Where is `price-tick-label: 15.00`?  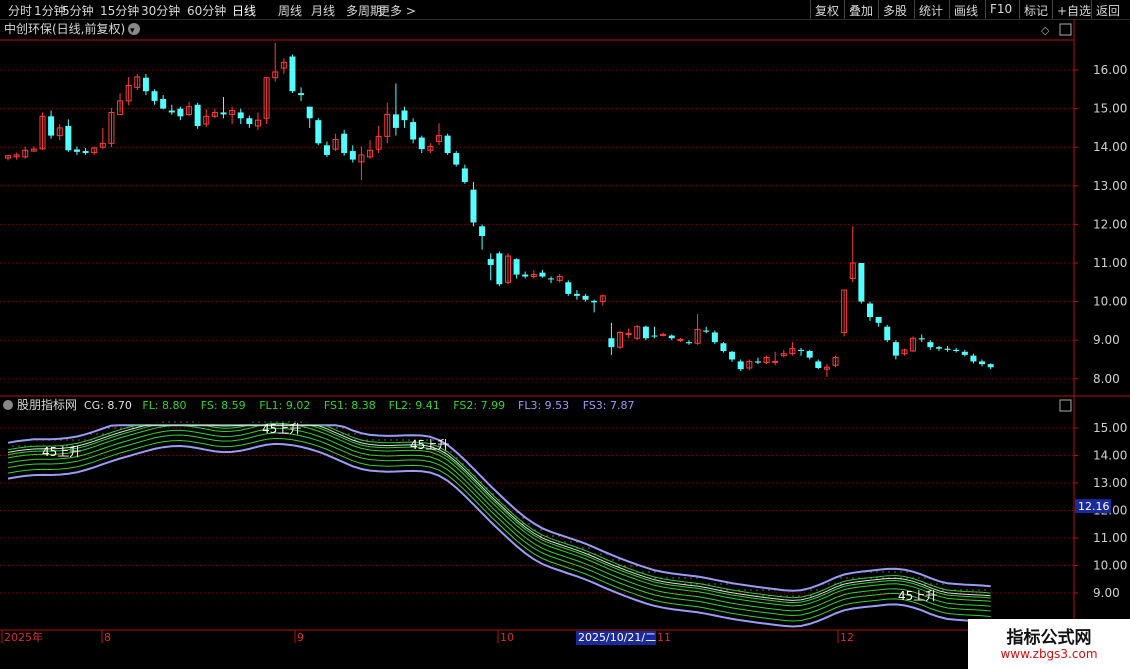 price-tick-label: 15.00 is located at coordinates (1110, 109).